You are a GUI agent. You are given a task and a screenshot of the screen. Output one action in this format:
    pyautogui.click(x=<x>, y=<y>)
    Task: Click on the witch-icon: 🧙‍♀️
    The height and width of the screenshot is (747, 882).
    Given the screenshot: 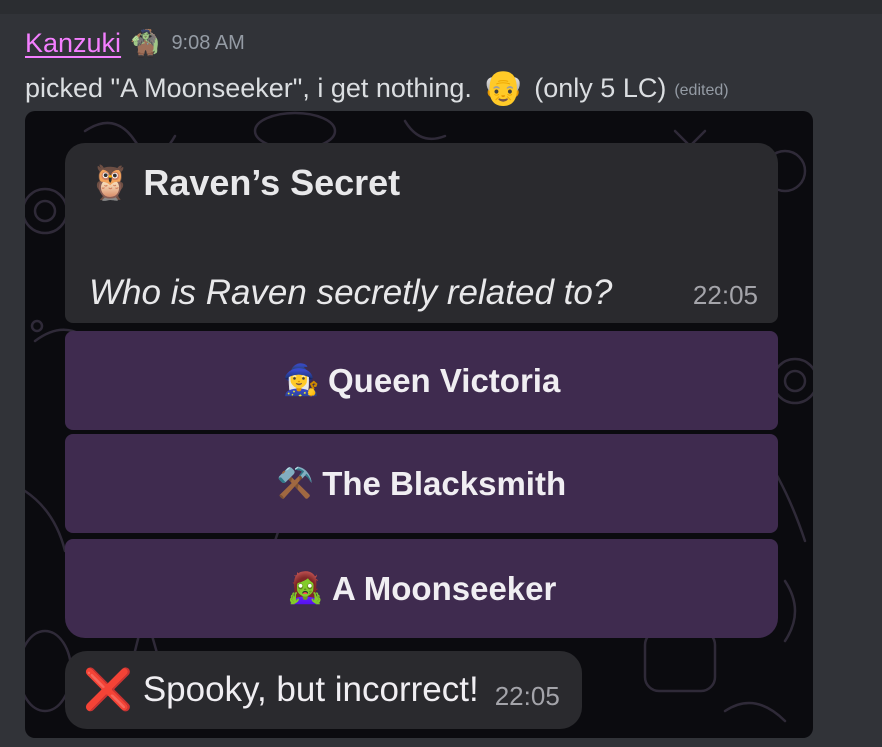 What is the action you would take?
    pyautogui.click(x=301, y=380)
    